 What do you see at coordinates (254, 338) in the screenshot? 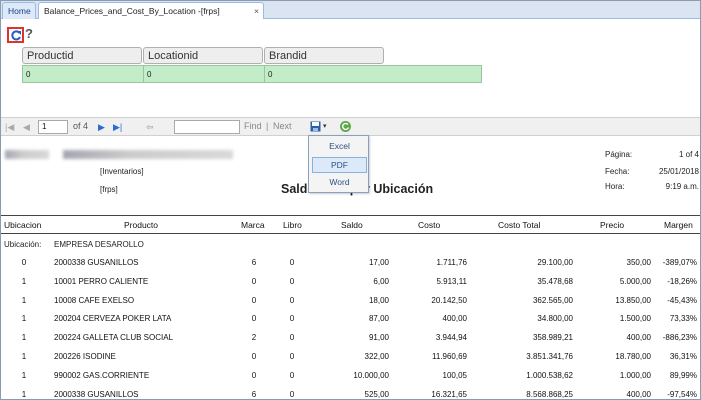
I see `table-cell: 2` at bounding box center [254, 338].